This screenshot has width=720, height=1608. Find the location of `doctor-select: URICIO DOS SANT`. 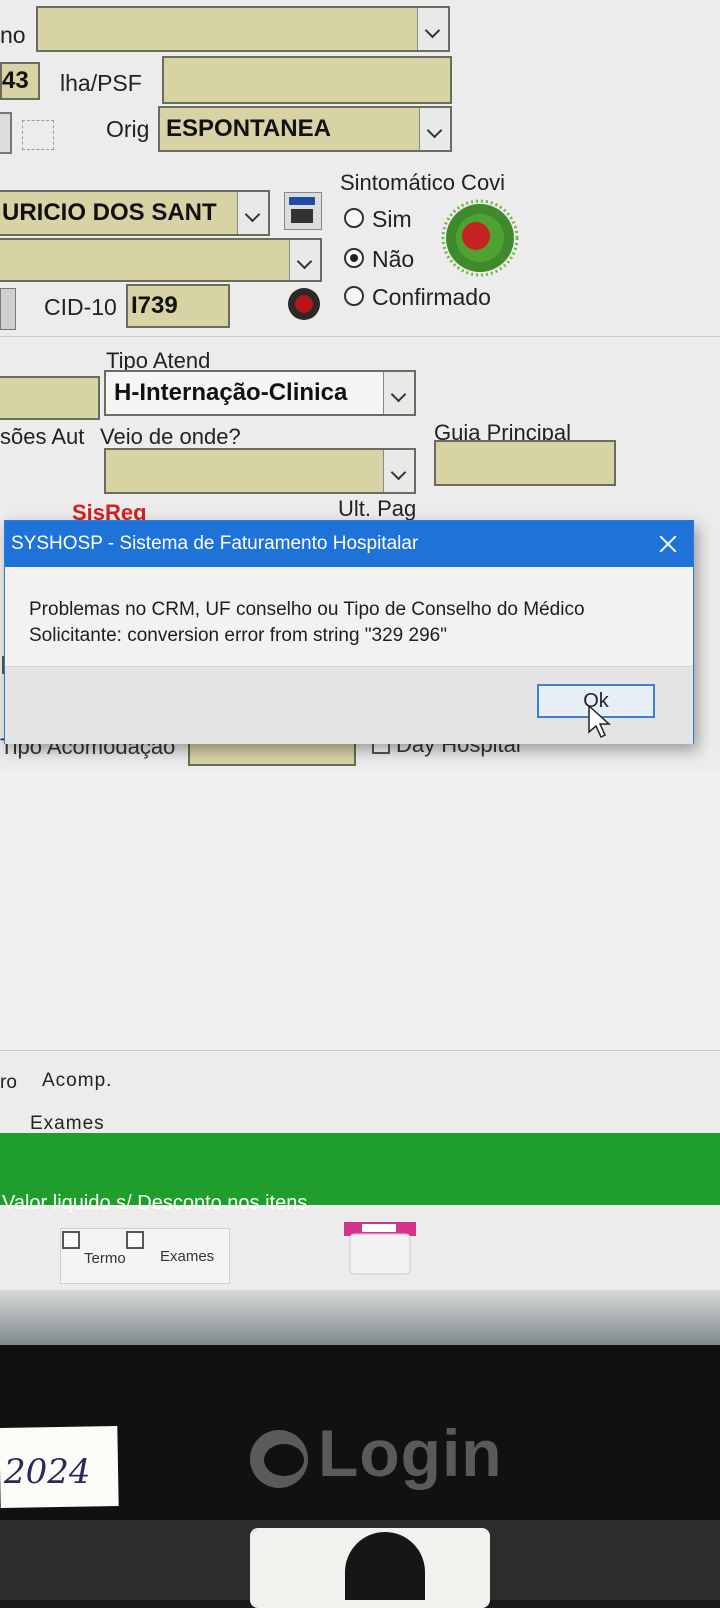

doctor-select: URICIO DOS SANT is located at coordinates (135, 213).